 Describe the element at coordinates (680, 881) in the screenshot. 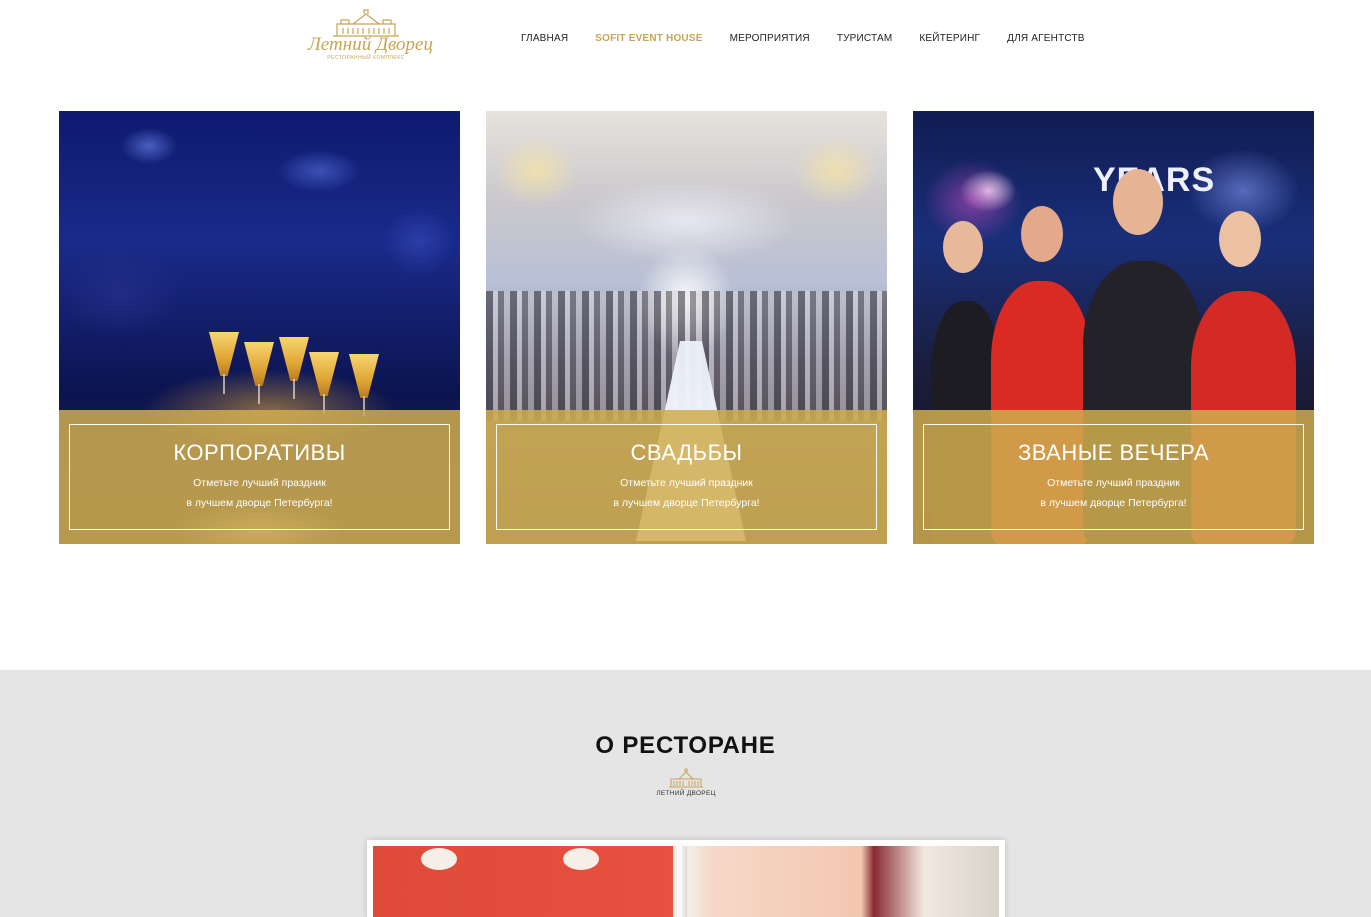

I see `column-decor` at that location.